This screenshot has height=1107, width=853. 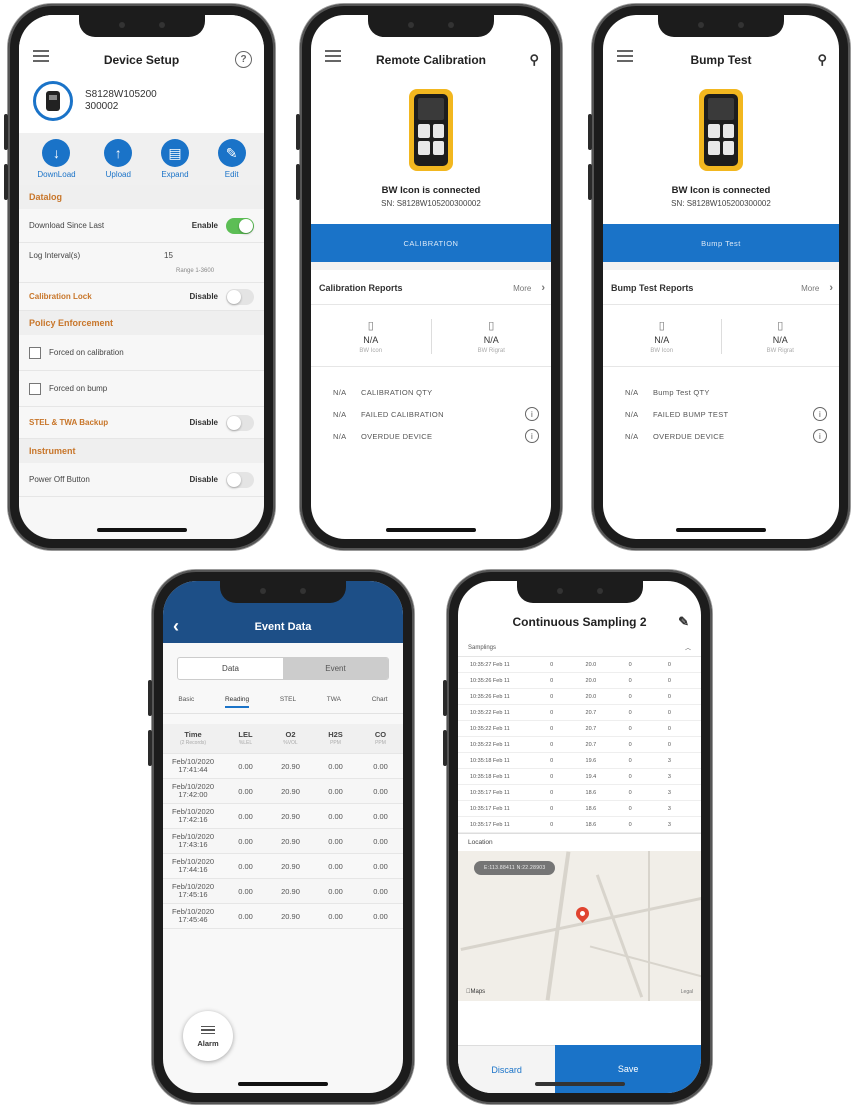 I want to click on log-interval-input: 15 Range 1-3600, so click(x=209, y=262).